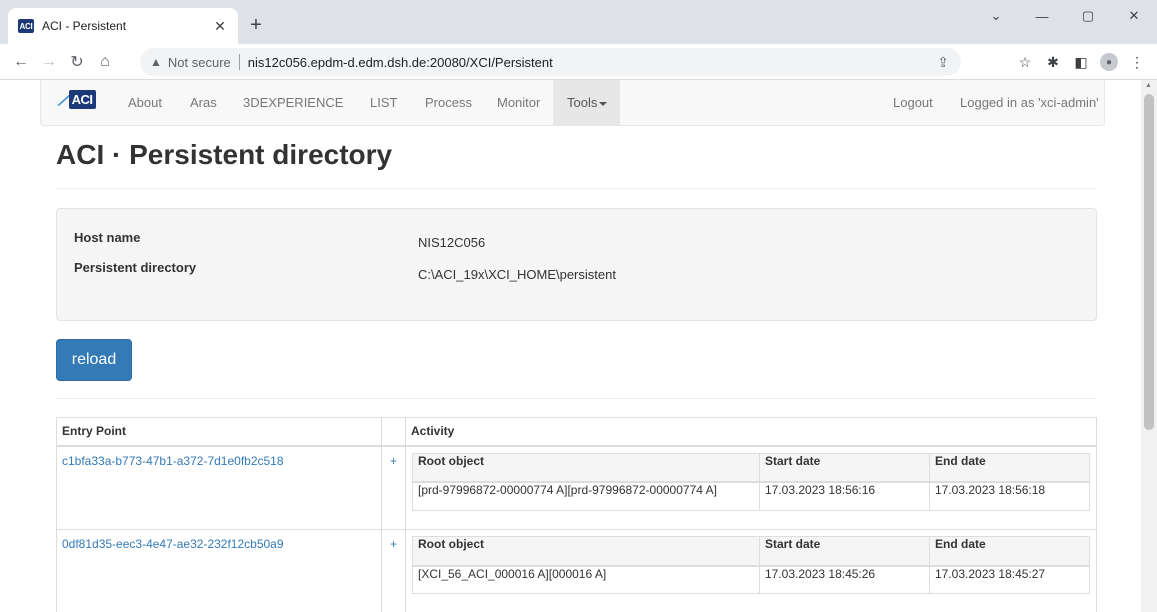  I want to click on profile-avatar: ●, so click(1109, 62).